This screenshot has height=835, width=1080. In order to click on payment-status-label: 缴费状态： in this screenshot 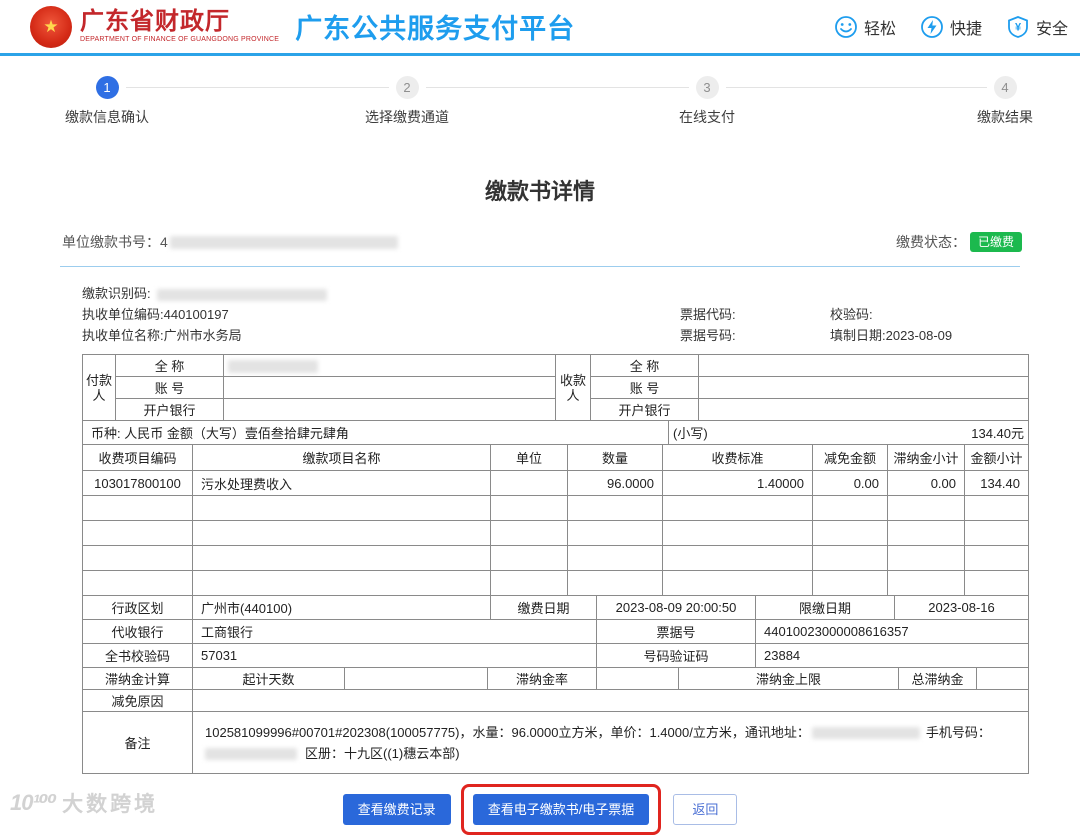, I will do `click(930, 242)`.